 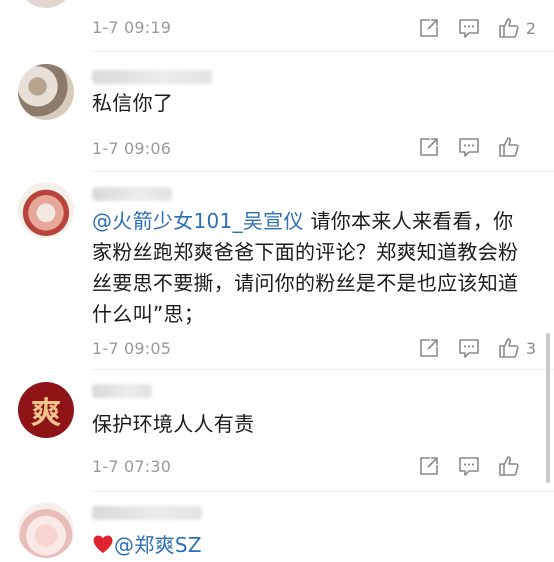 What do you see at coordinates (309, 103) in the screenshot?
I see `comment-text: 私信你了` at bounding box center [309, 103].